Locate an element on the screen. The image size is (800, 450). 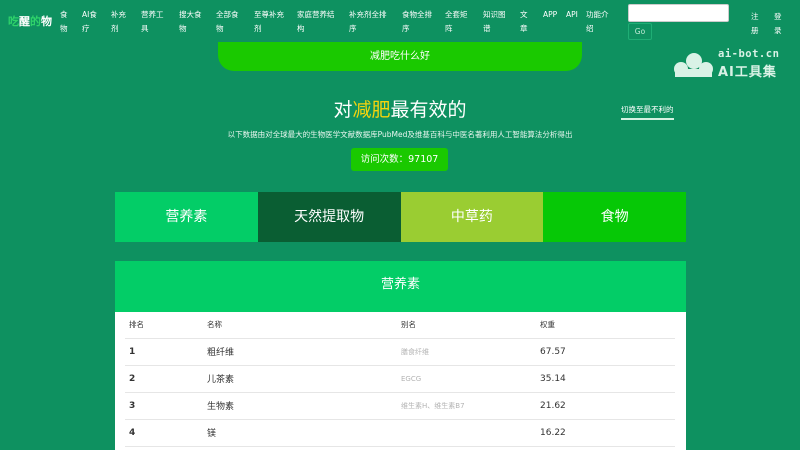
nav-item-label: 补充剂全排 is located at coordinates (368, 14).